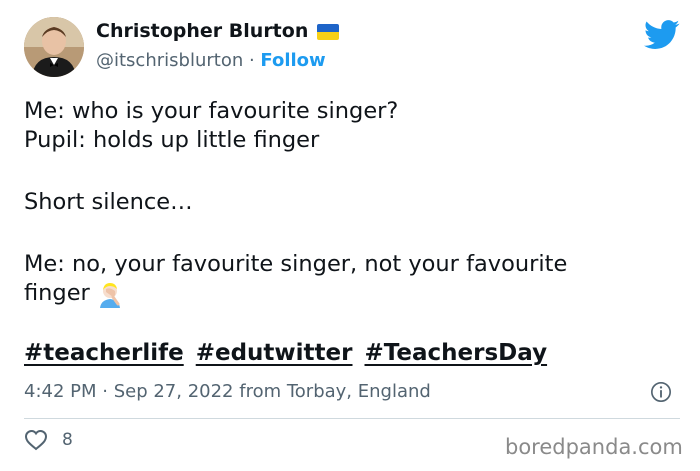 The height and width of the screenshot is (471, 700). Describe the element at coordinates (662, 35) in the screenshot. I see `twitter-bird-icon` at that location.